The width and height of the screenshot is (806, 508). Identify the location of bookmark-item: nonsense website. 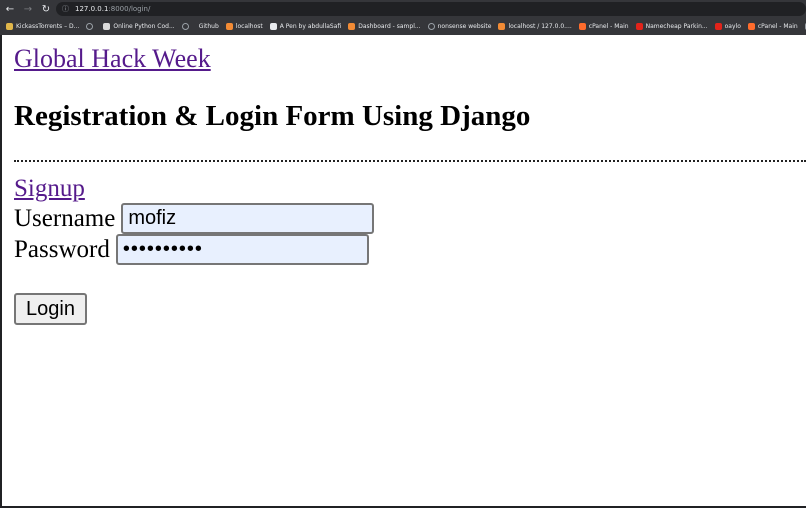
(459, 26).